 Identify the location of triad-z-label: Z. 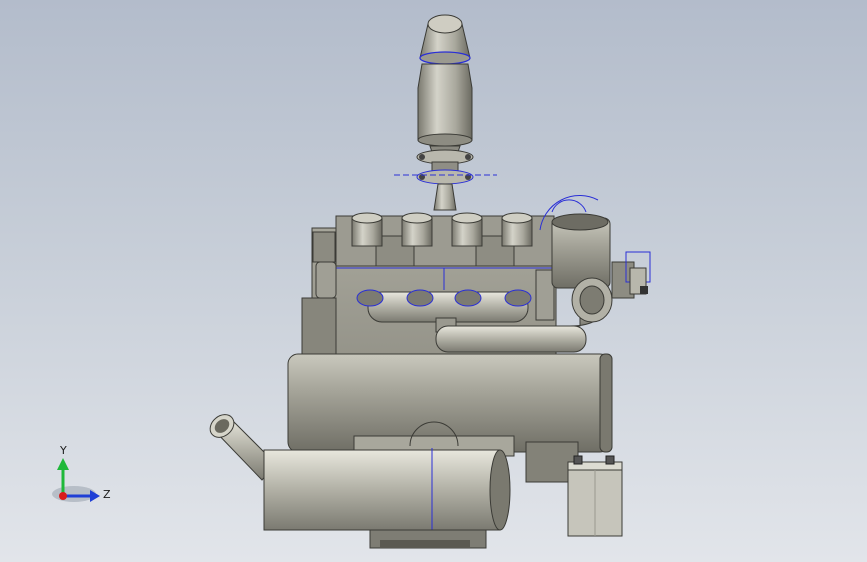
(107, 494).